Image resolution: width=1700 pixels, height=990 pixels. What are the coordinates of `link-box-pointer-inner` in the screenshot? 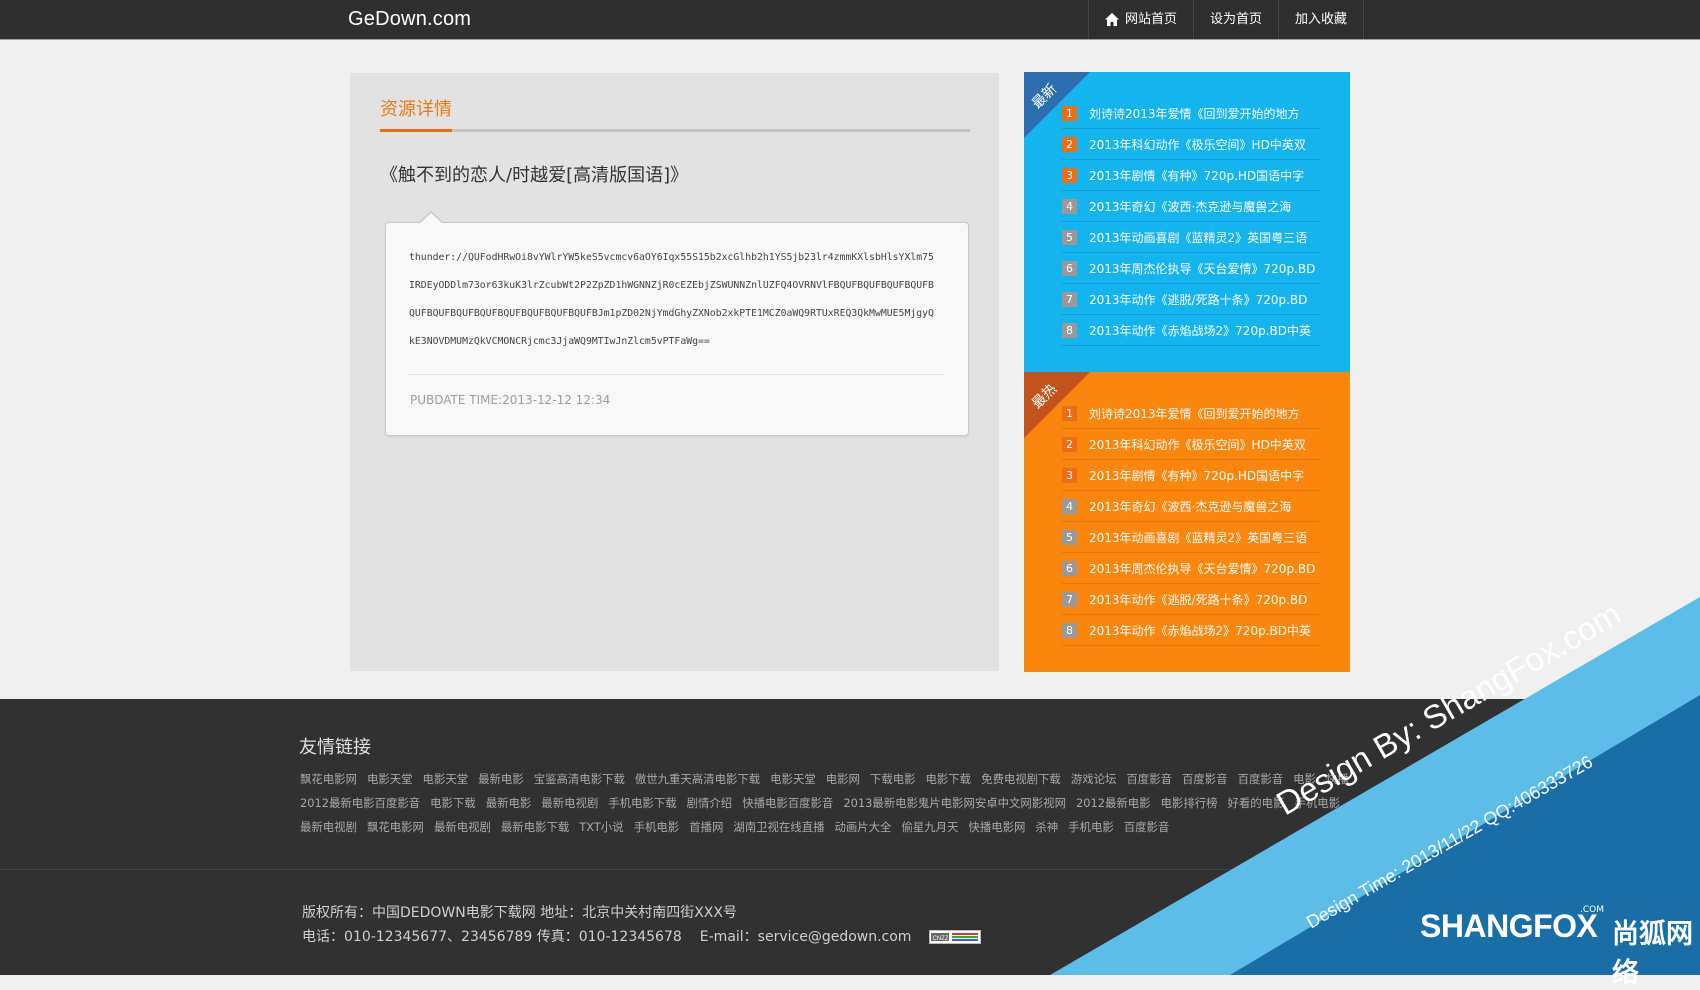 It's located at (431, 218).